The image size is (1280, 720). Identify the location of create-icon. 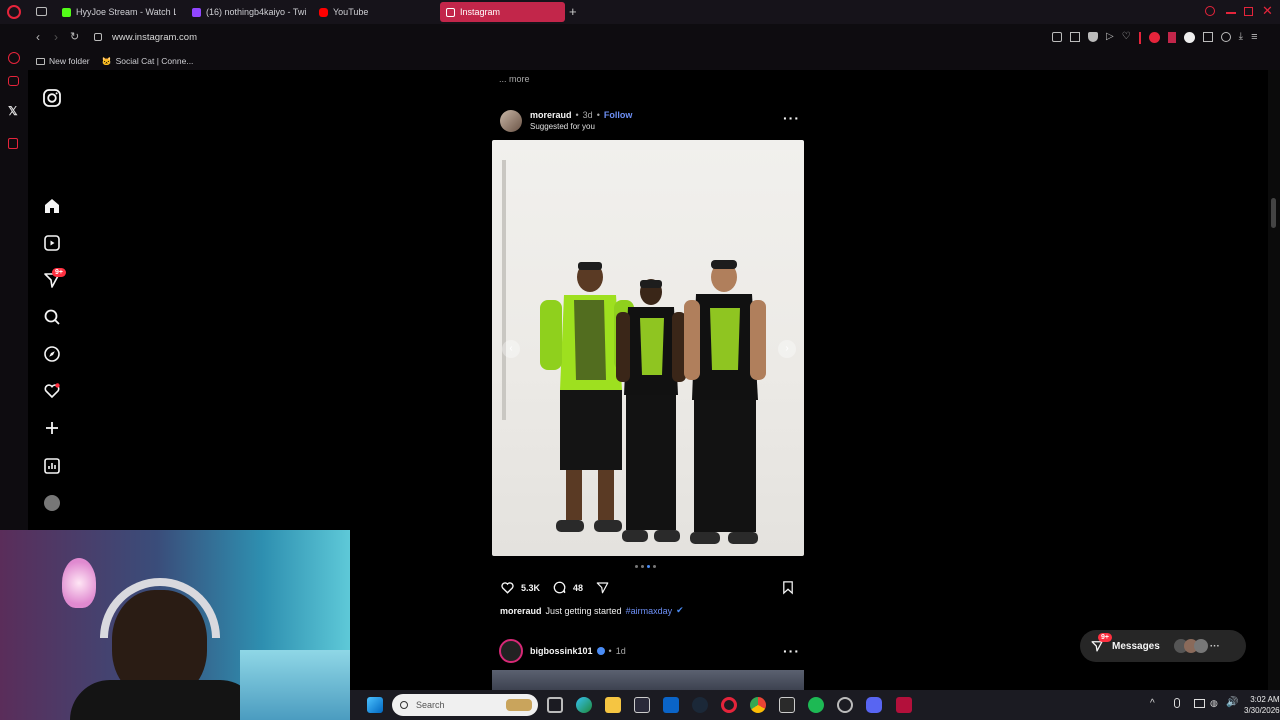
(52, 428).